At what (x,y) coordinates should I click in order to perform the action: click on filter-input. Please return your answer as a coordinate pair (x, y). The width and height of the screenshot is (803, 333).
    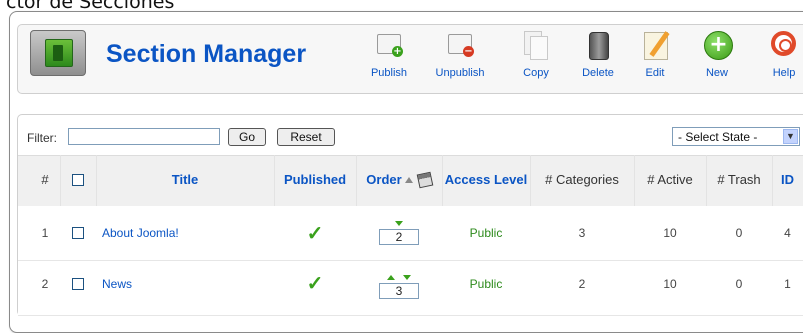
    Looking at the image, I should click on (144, 136).